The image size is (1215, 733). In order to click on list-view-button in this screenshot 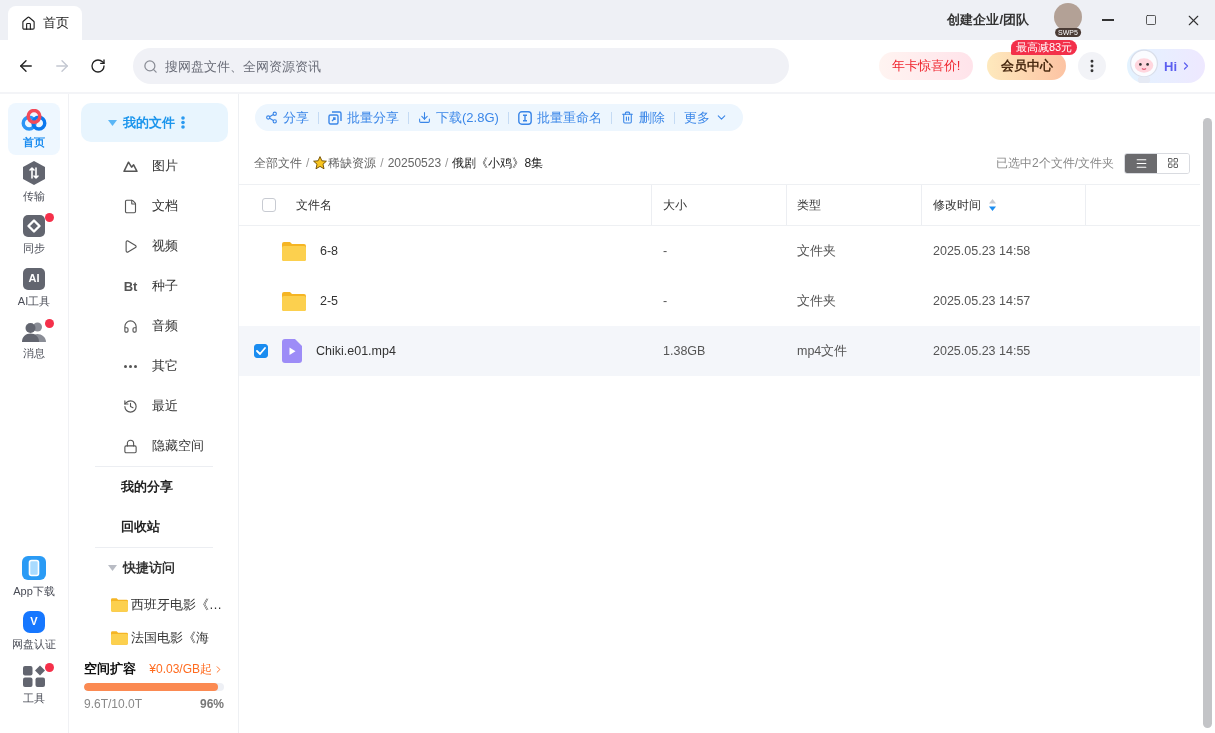, I will do `click(1141, 163)`.